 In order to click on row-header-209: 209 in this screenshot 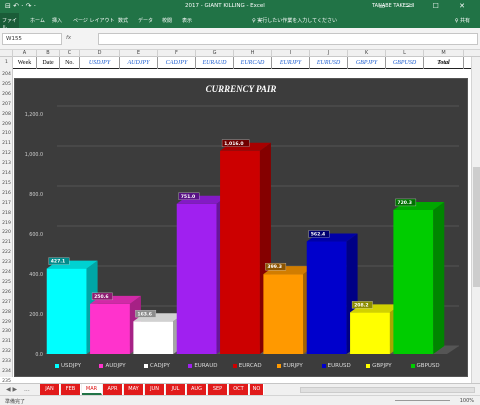, I will do `click(6, 125)`.